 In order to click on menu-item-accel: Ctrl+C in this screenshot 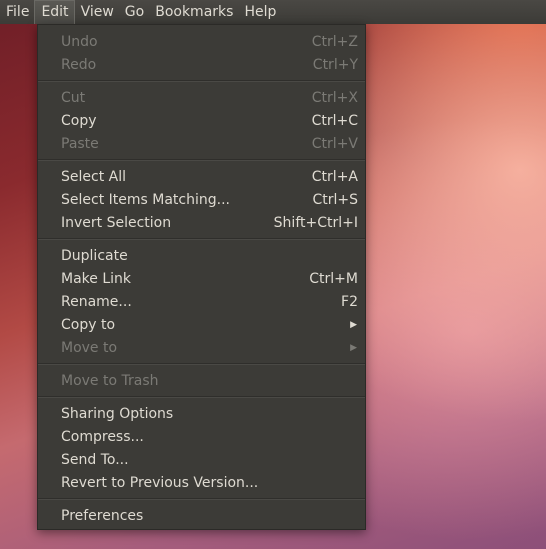, I will do `click(334, 120)`.